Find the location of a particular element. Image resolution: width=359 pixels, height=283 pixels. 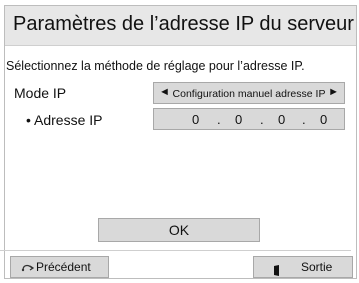

ip-mode-selector: ◄ Configuration manuel adresse IP ► is located at coordinates (249, 93).